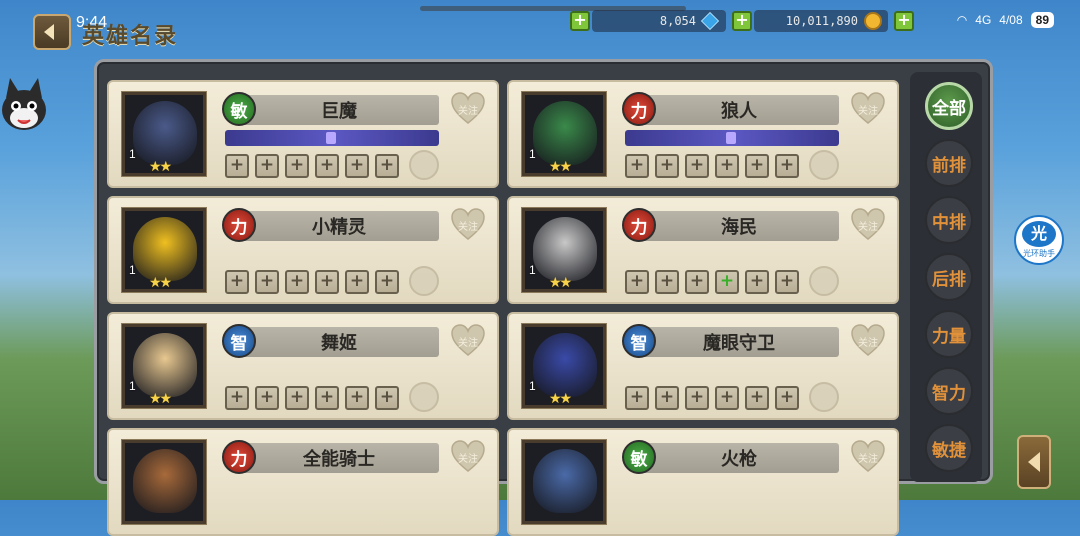 The height and width of the screenshot is (536, 1080). What do you see at coordinates (303, 134) in the screenshot?
I see `hero-card: 1 ★★ 巨魔敏 + + + + + + 关注` at bounding box center [303, 134].